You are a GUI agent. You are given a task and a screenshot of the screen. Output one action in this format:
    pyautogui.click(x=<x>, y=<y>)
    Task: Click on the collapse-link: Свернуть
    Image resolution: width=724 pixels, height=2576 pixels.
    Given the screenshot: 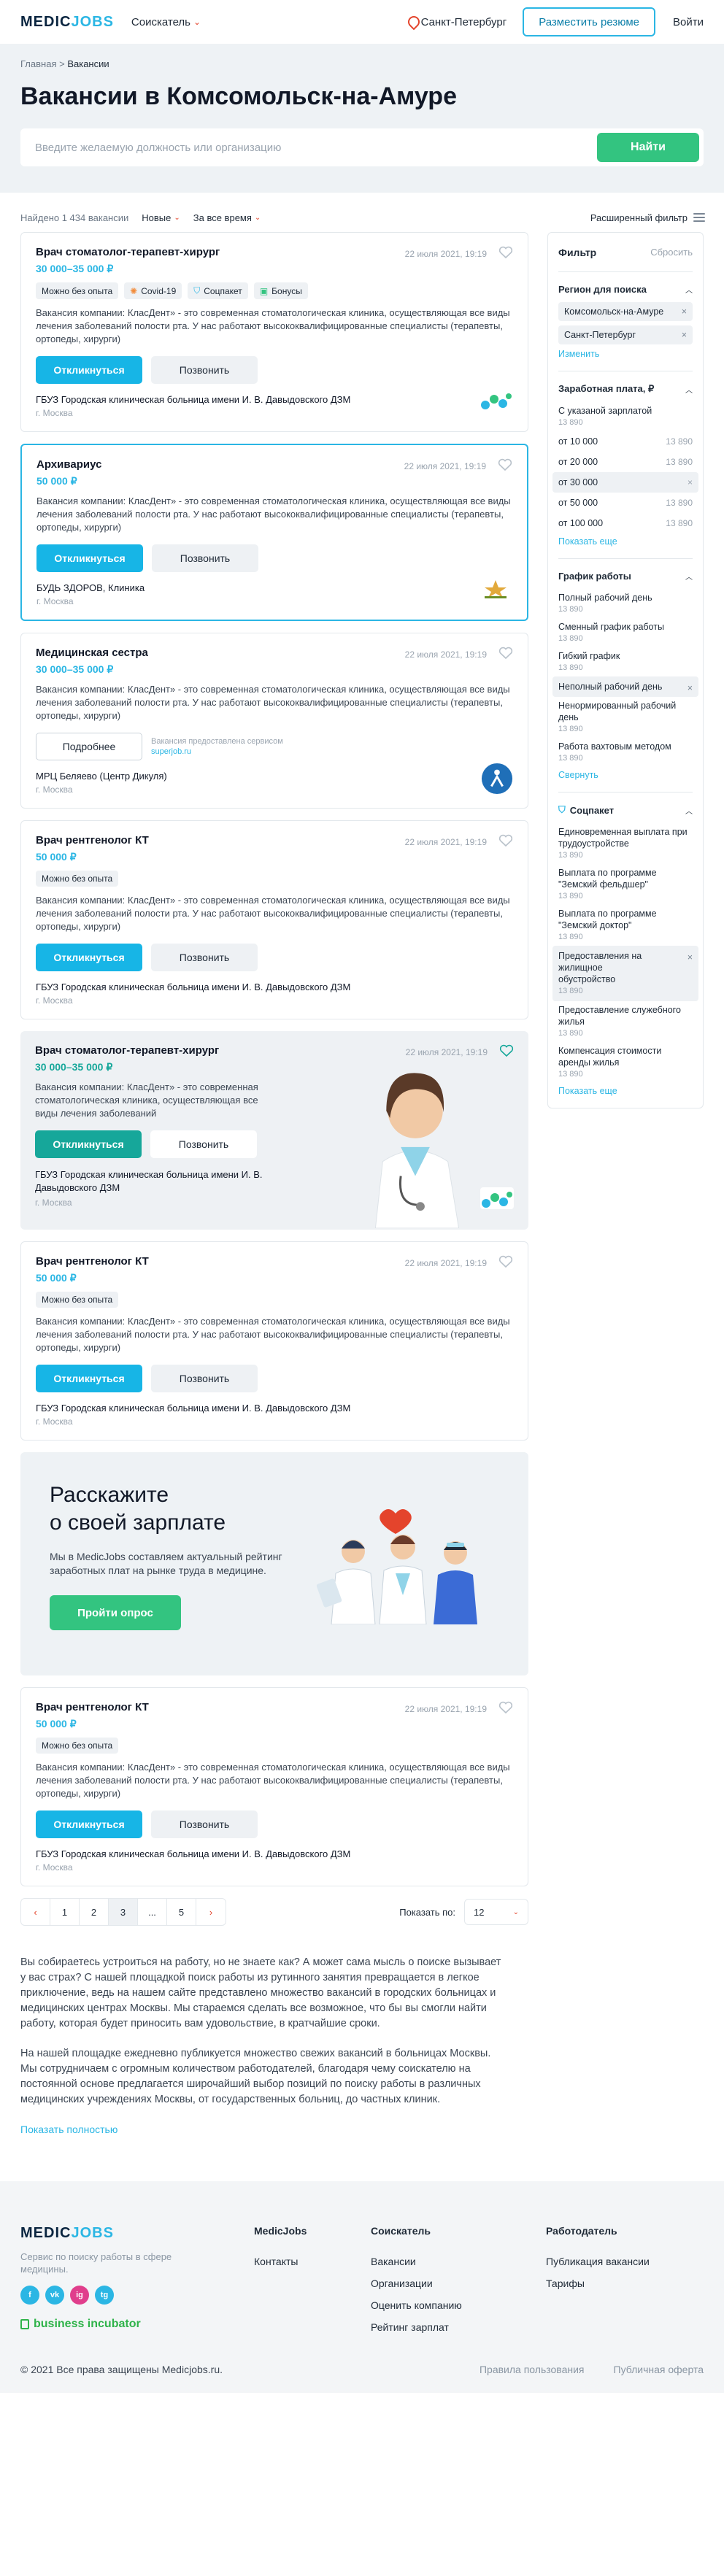 What is the action you would take?
    pyautogui.click(x=625, y=775)
    